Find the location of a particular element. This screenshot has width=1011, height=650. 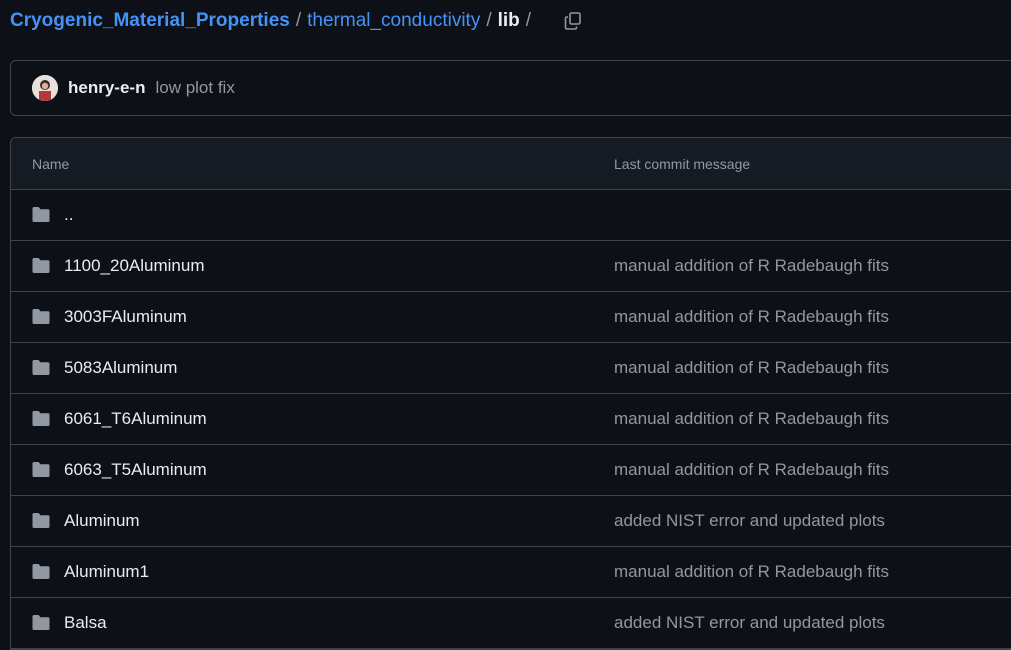

file-name-link: Aluminum is located at coordinates (102, 521).